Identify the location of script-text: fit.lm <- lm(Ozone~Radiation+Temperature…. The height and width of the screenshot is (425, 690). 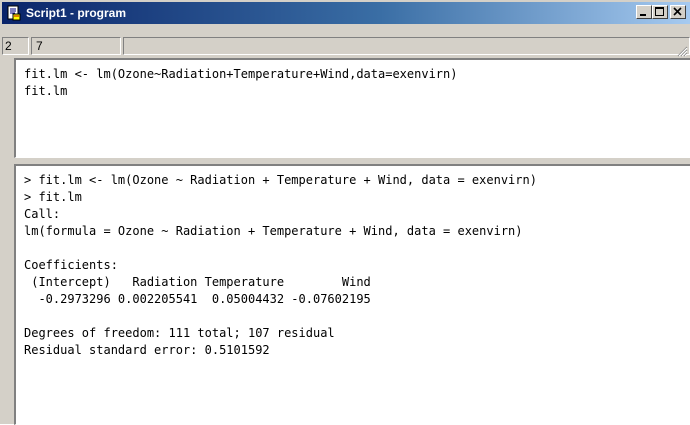
(240, 83).